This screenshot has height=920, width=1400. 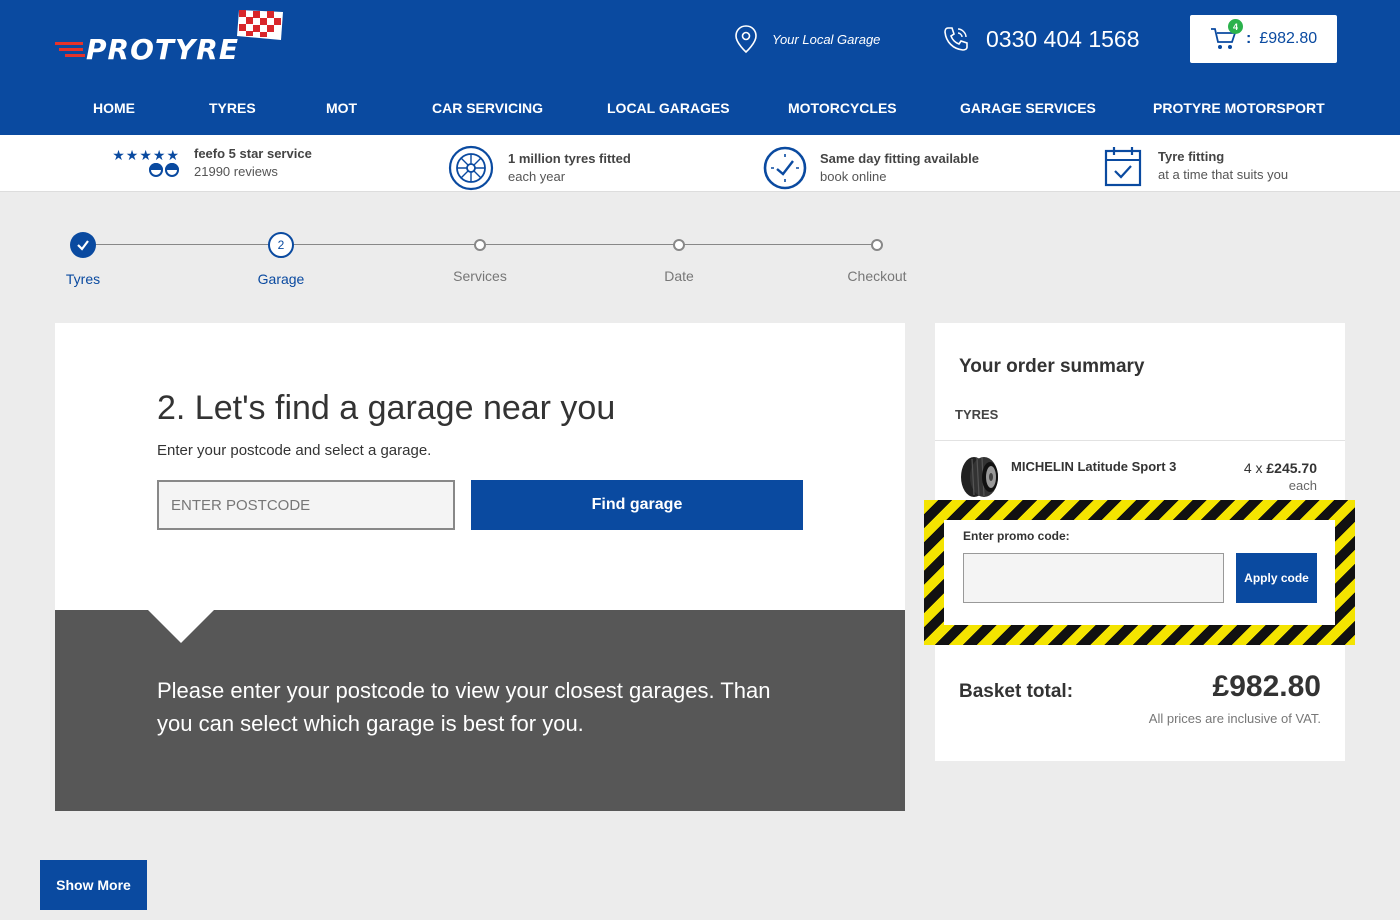 I want to click on nav-garage-services: GARAGE SERVICES, so click(x=1028, y=108).